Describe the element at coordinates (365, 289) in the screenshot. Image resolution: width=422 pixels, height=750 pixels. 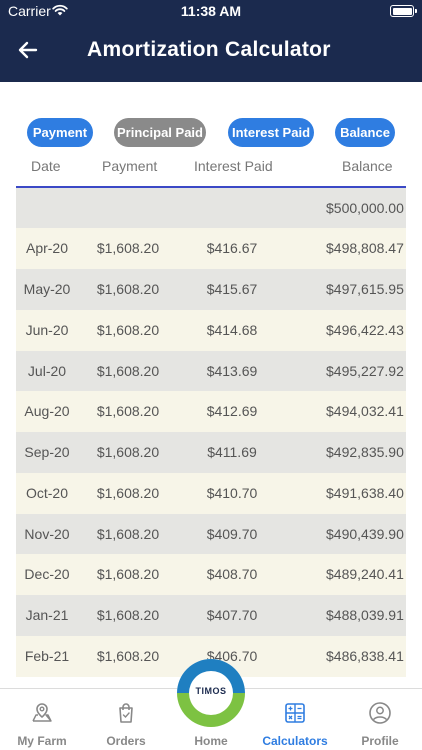
I see `cell-balance: $497,615.95` at that location.